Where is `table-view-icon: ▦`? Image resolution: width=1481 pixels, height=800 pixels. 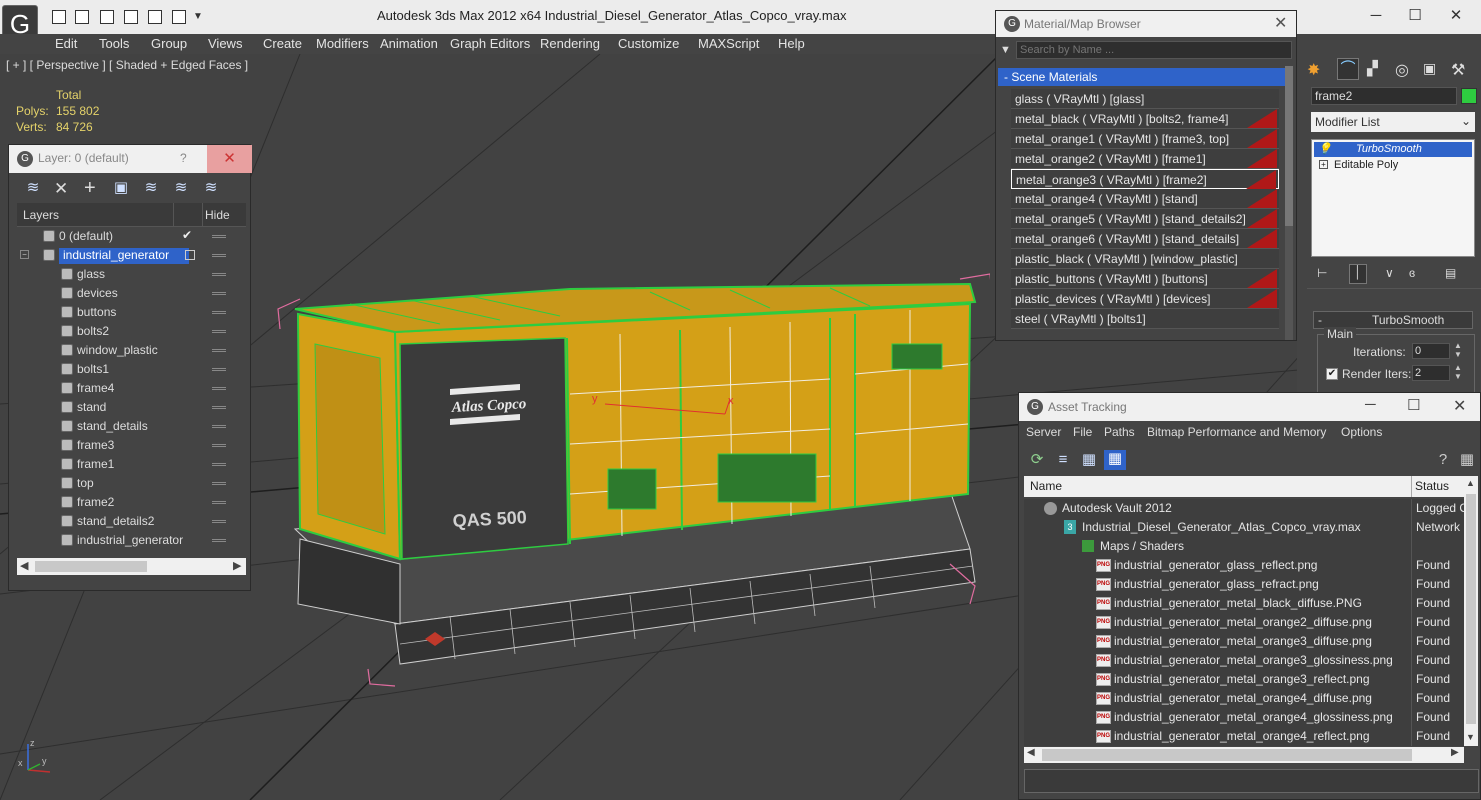
table-view-icon: ▦ is located at coordinates (1115, 460).